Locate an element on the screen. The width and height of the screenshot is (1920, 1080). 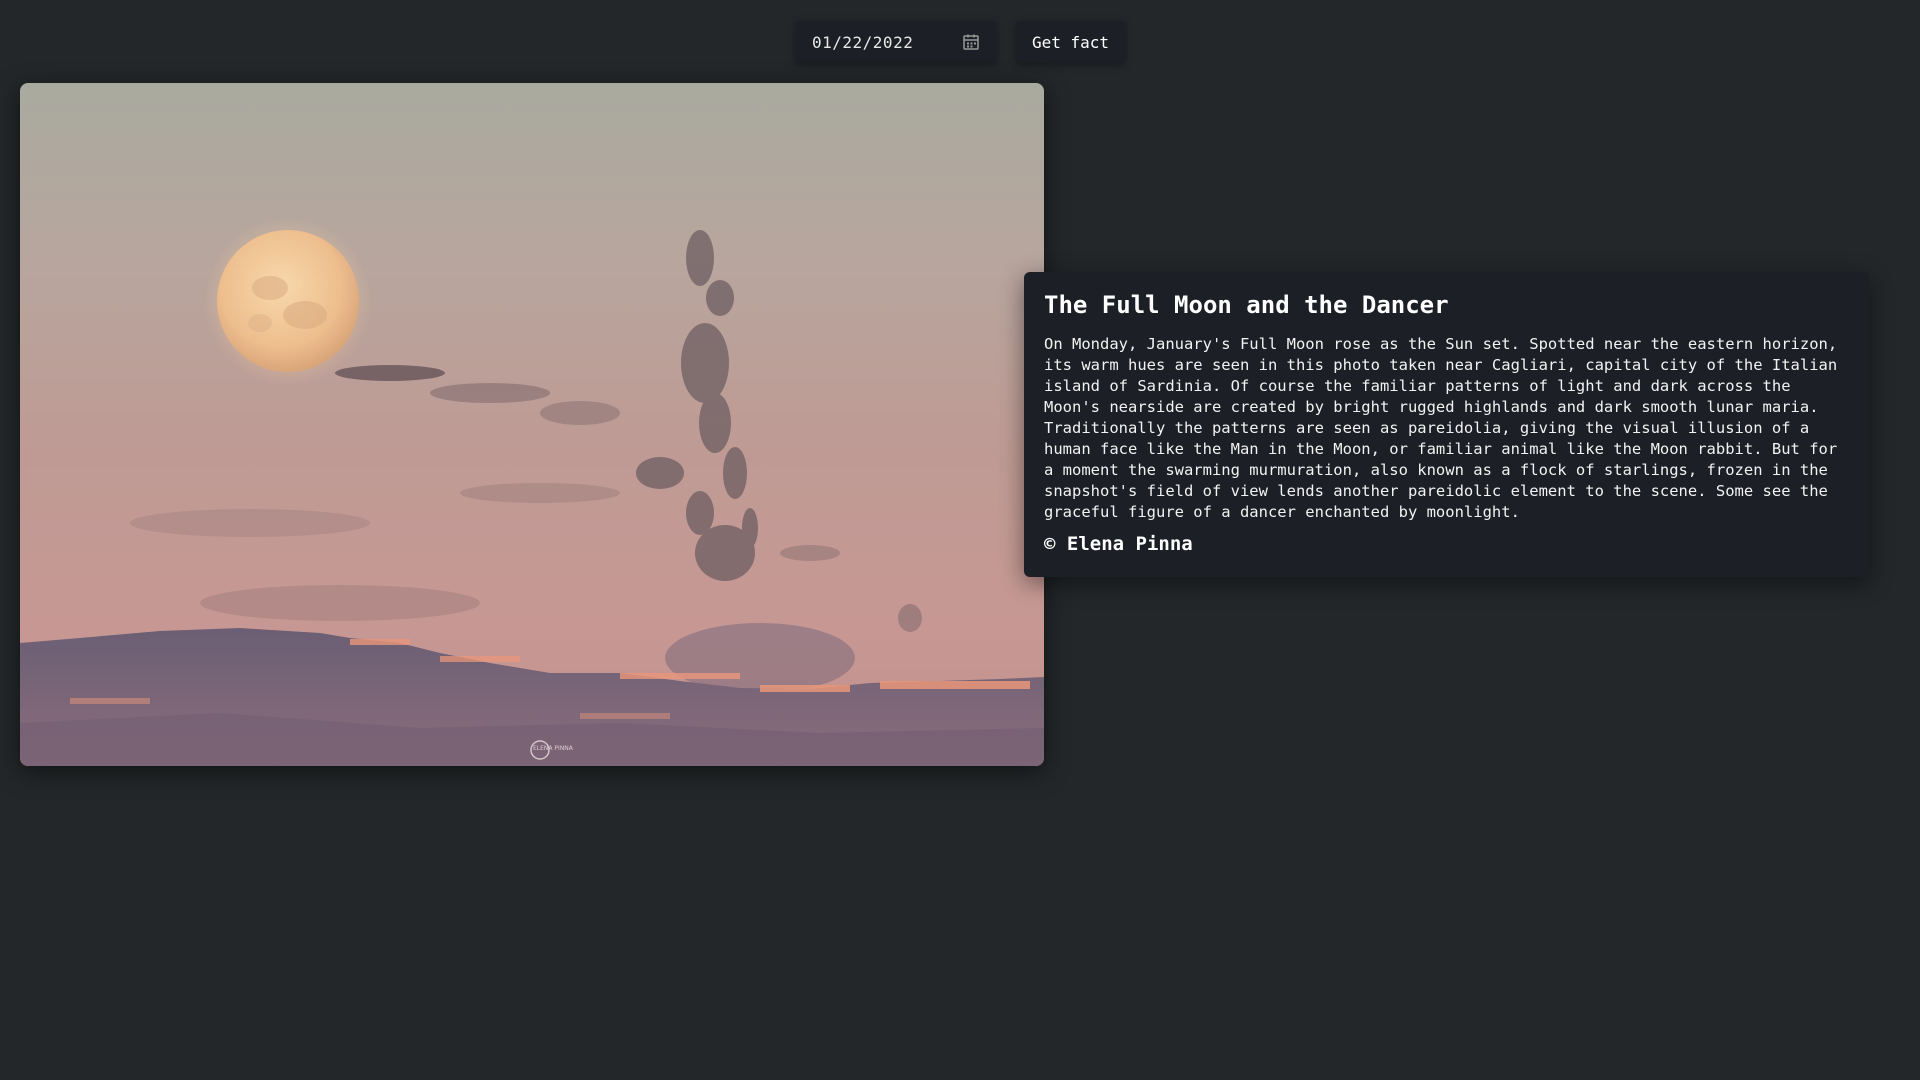
fact-title: The Full Moon and the Dancer is located at coordinates (1246, 305).